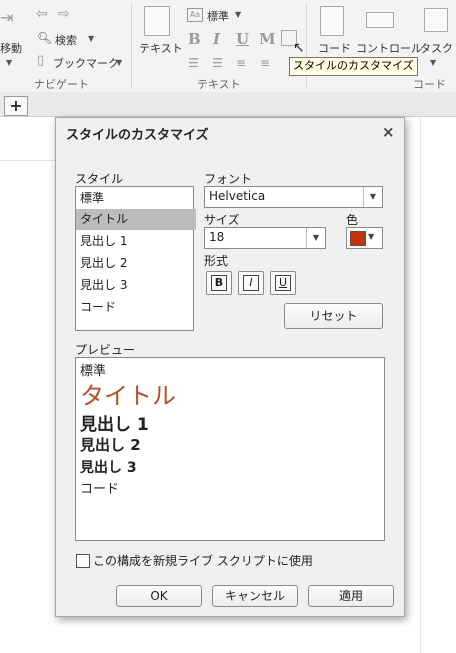  What do you see at coordinates (136, 285) in the screenshot?
I see `style-item-heading3: 見出し 3` at bounding box center [136, 285].